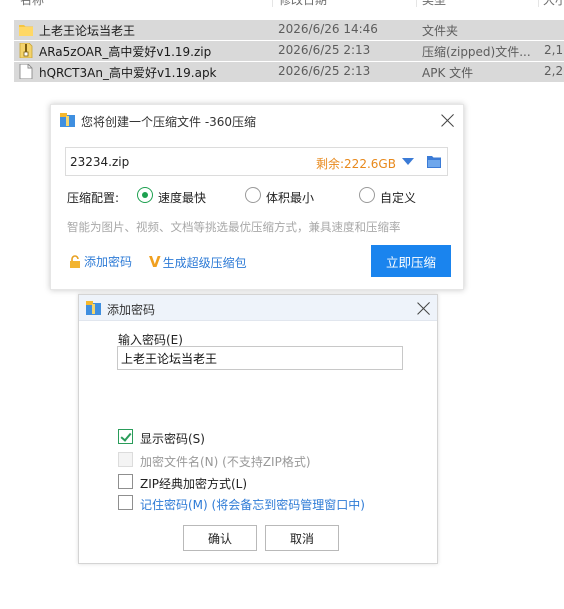 This screenshot has height=609, width=564. What do you see at coordinates (125, 436) in the screenshot?
I see `show-password-checkbox` at bounding box center [125, 436].